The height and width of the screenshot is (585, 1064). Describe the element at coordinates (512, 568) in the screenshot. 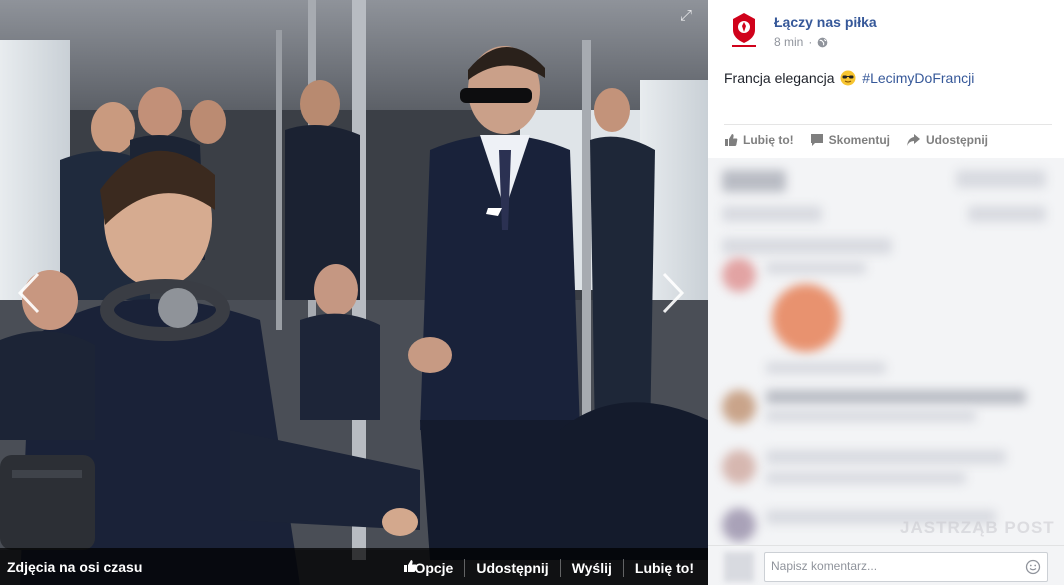

I see `share-button: Udostępnij` at that location.